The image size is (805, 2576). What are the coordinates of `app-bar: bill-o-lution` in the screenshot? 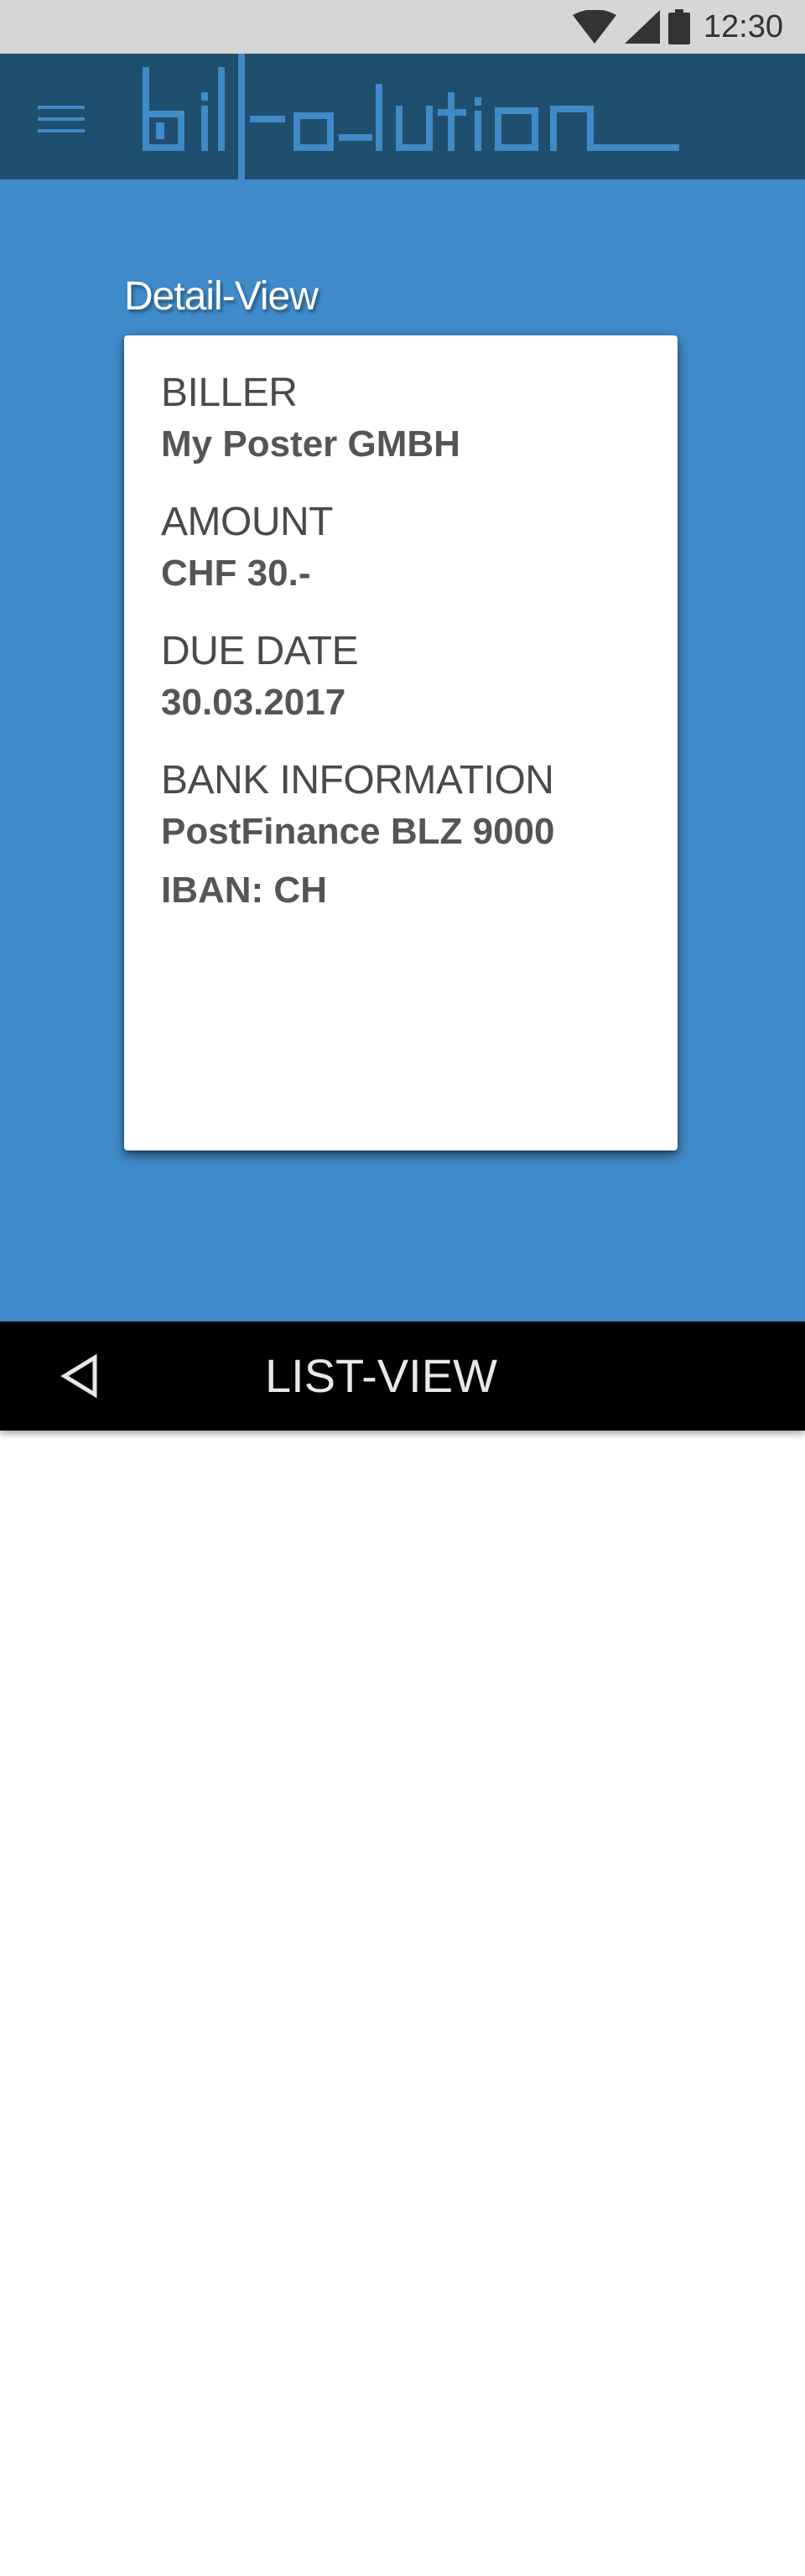 It's located at (402, 116).